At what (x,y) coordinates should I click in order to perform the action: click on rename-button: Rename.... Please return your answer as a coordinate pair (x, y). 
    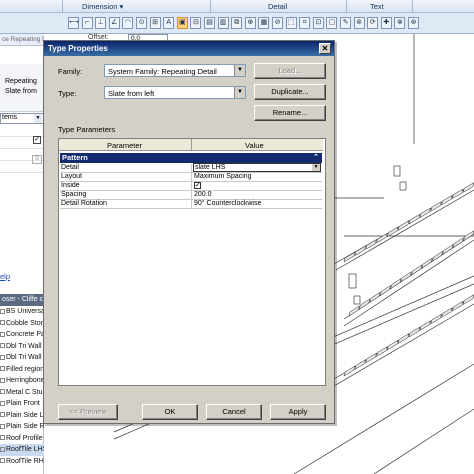
    Looking at the image, I should click on (290, 113).